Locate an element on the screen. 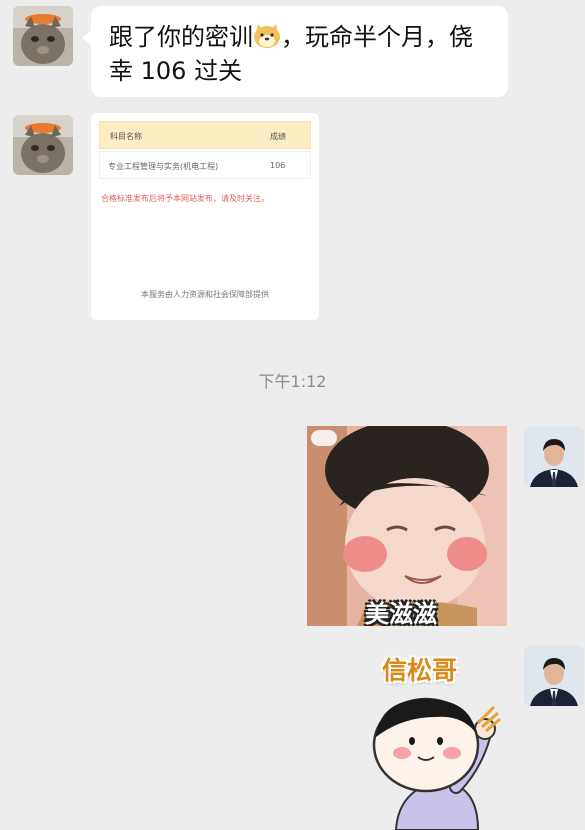 The height and width of the screenshot is (830, 585). baby-sticker-caption: 美滋滋 is located at coordinates (401, 613).